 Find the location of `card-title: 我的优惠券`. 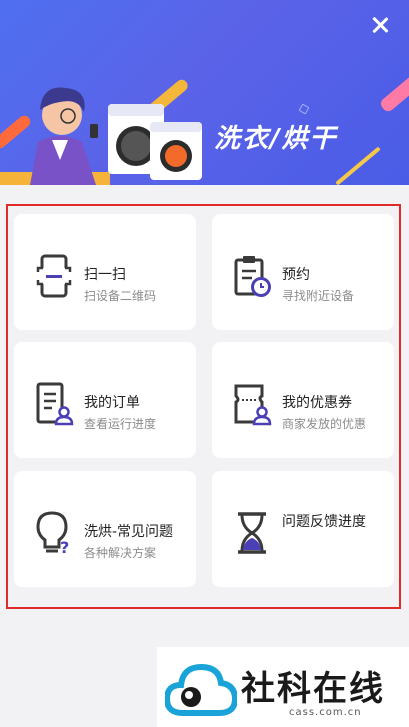

card-title: 我的优惠券 is located at coordinates (317, 403).